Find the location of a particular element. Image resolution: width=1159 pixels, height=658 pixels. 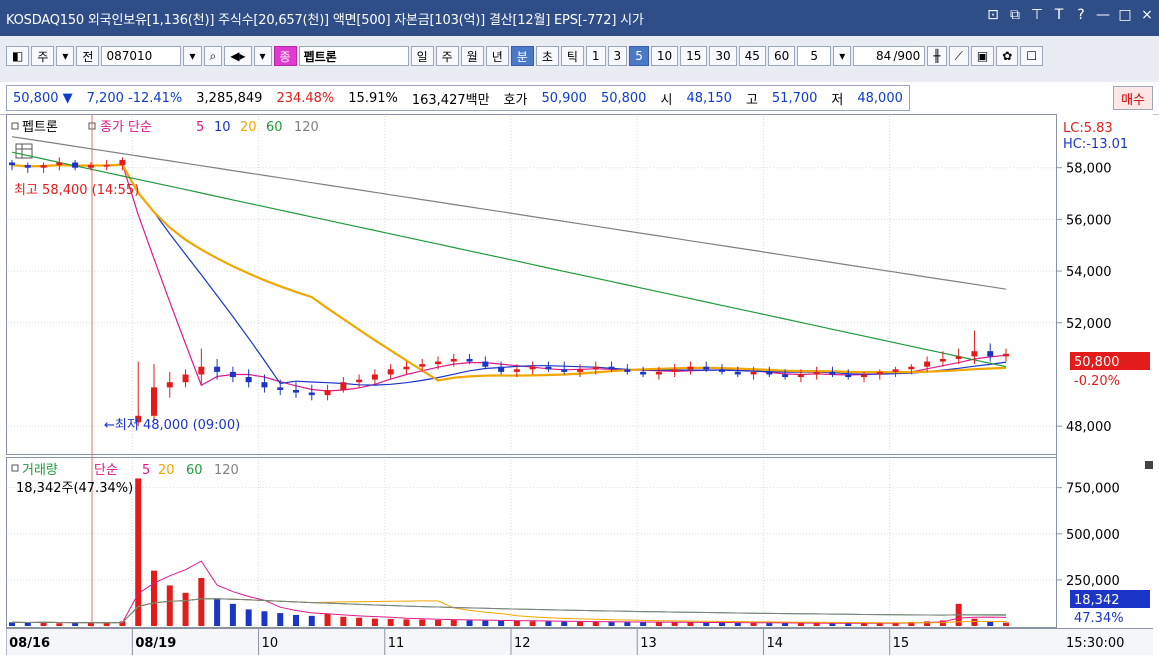

price-ma-10-label: 10 is located at coordinates (222, 127).